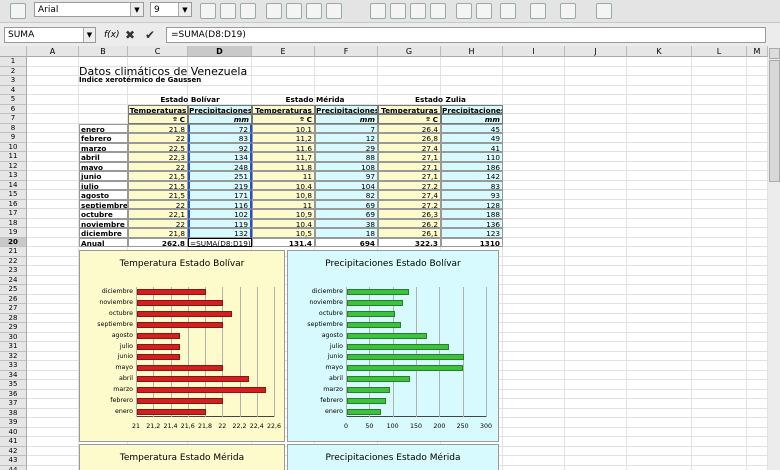  Describe the element at coordinates (472, 147) in the screenshot. I see `precipitation-cell: 41` at that location.